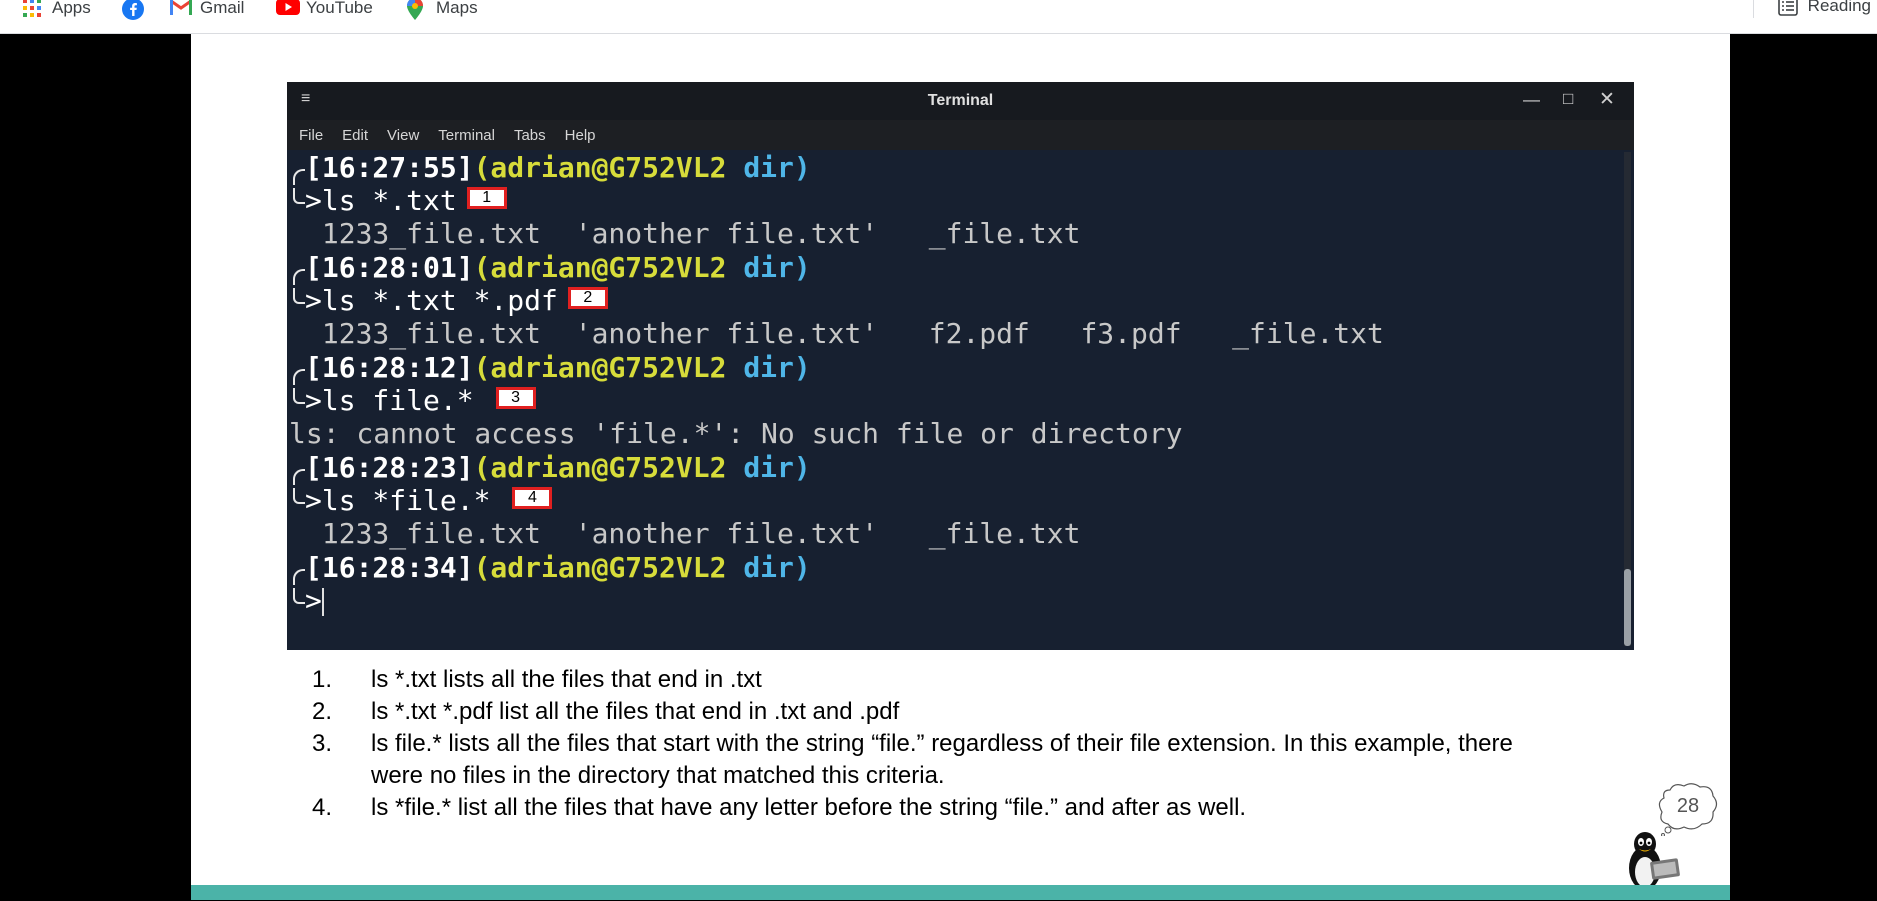 The height and width of the screenshot is (901, 1877). I want to click on command-line: >ls *.txt 1, so click(406, 200).